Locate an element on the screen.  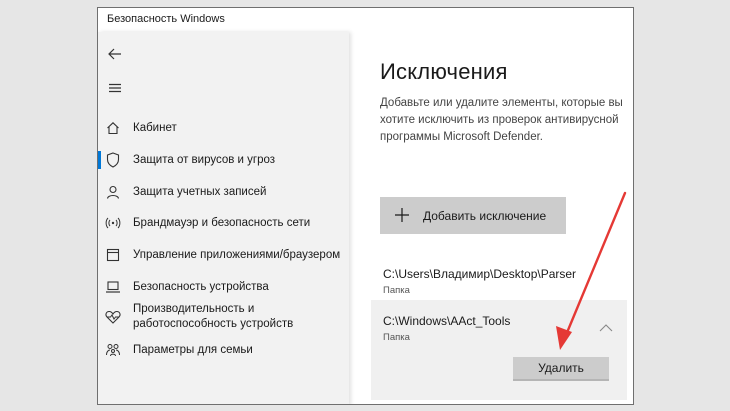
add-exclusion-button: Добавить исключение is located at coordinates (473, 215).